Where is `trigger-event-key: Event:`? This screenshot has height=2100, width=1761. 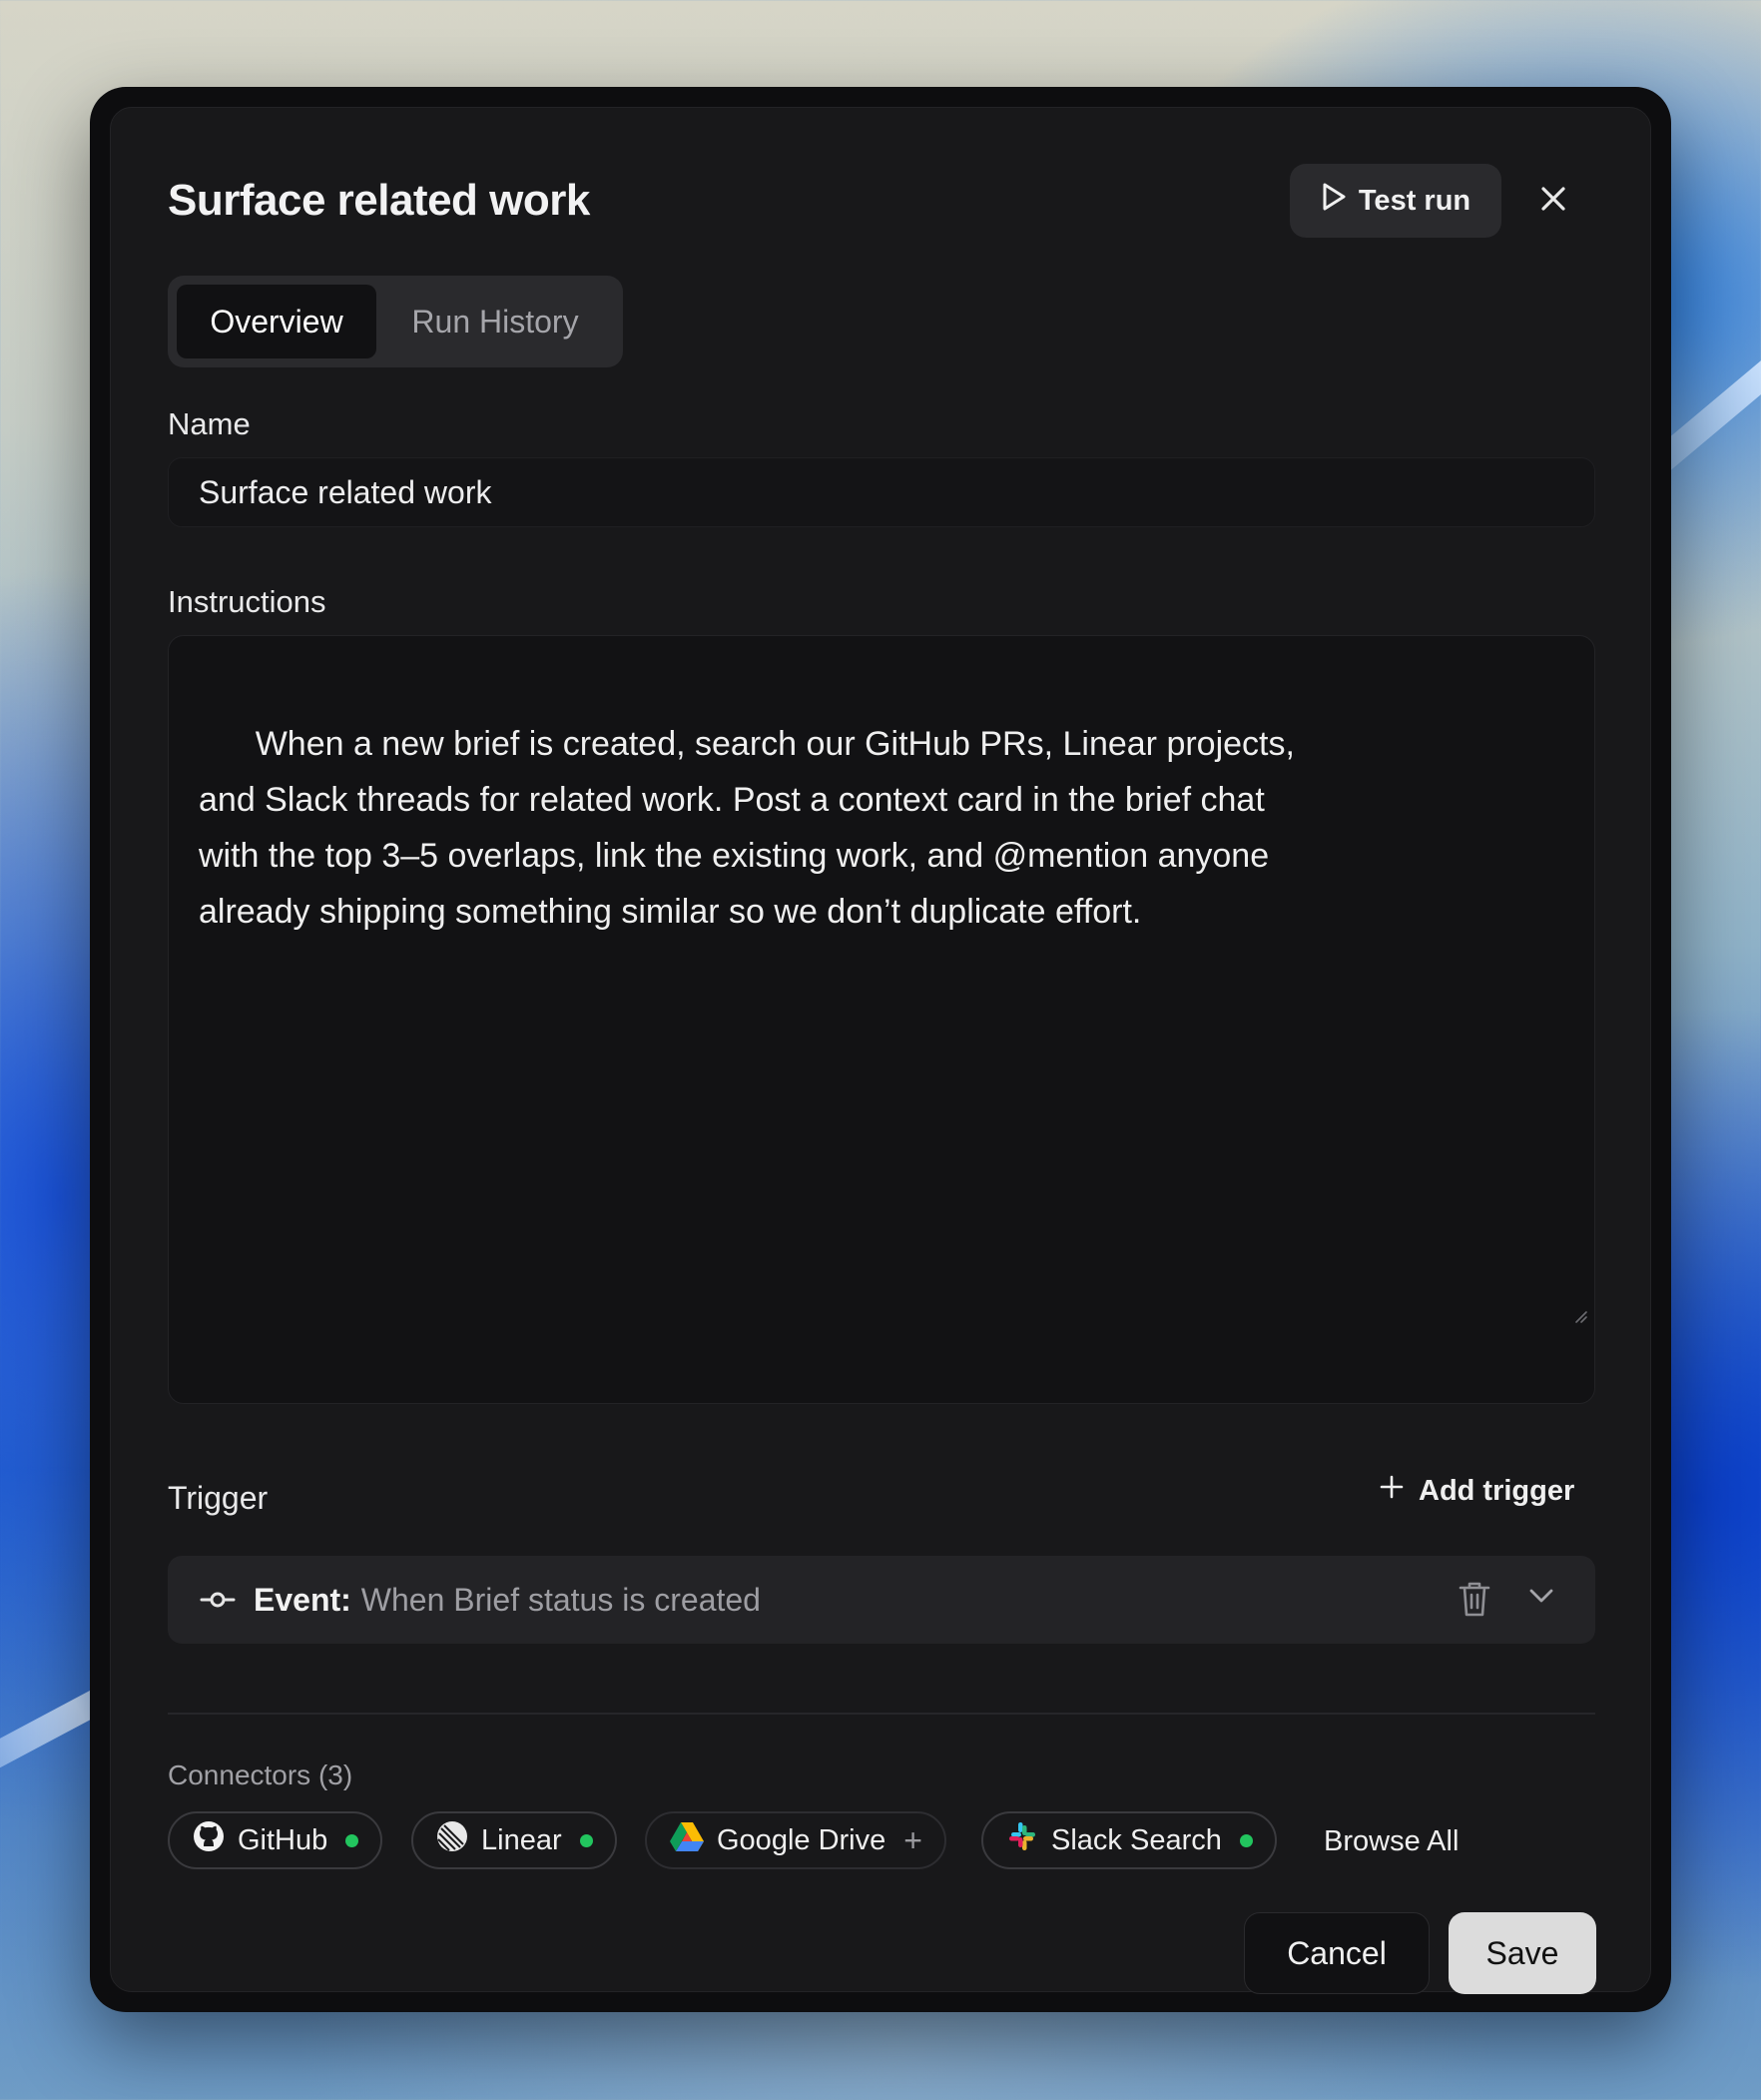 trigger-event-key: Event: is located at coordinates (302, 1599).